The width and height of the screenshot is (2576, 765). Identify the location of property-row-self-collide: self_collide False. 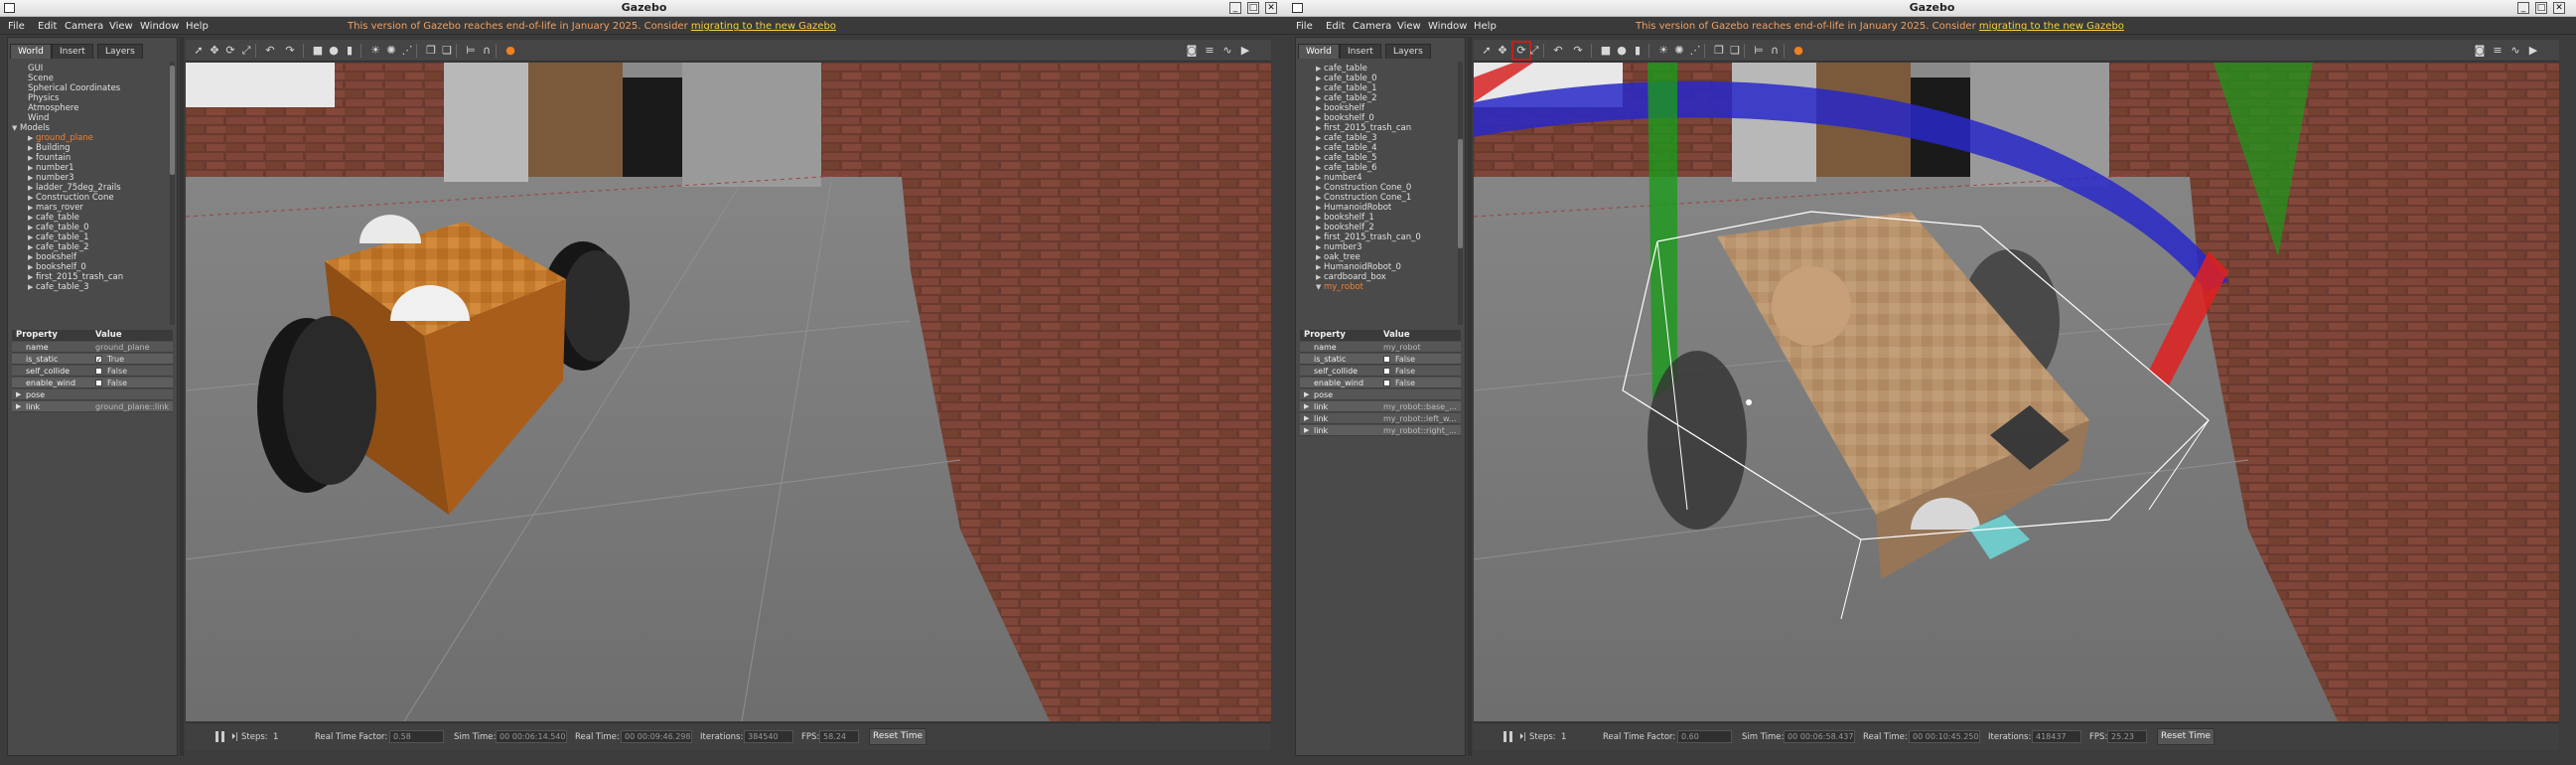
(93, 371).